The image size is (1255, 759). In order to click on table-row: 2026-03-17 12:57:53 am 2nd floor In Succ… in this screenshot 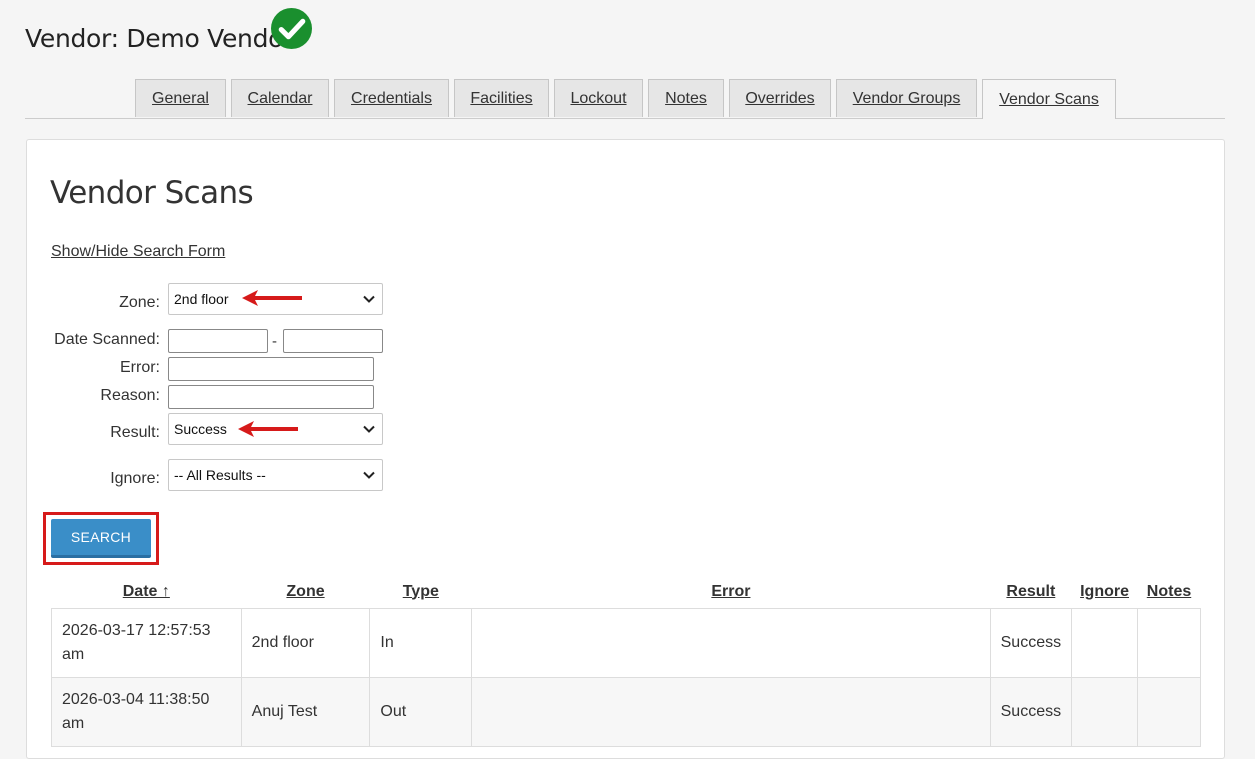, I will do `click(626, 643)`.